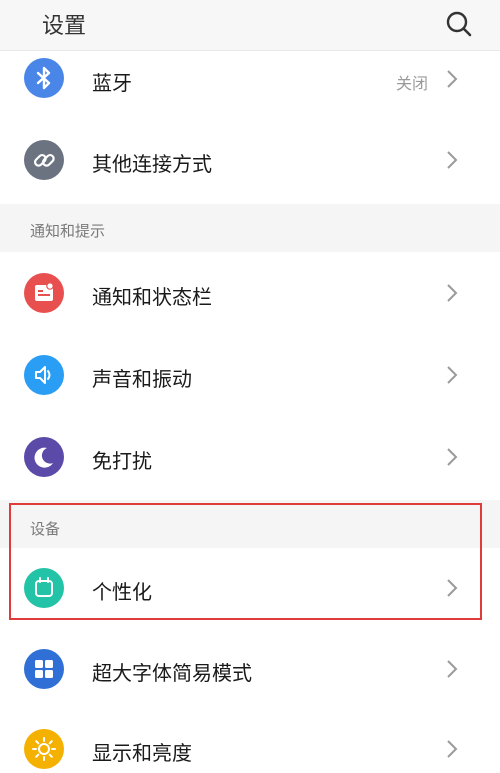  Describe the element at coordinates (250, 457) in the screenshot. I see `setting-row-do-not-disturb: 免打扰` at that location.